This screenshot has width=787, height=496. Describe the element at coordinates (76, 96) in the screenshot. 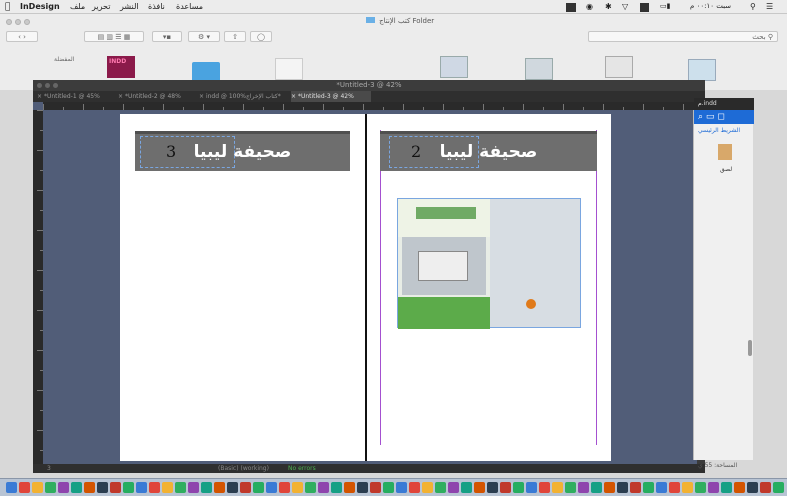

I see `tab-untitled-1: × *Untitled-1 @ 45%` at that location.